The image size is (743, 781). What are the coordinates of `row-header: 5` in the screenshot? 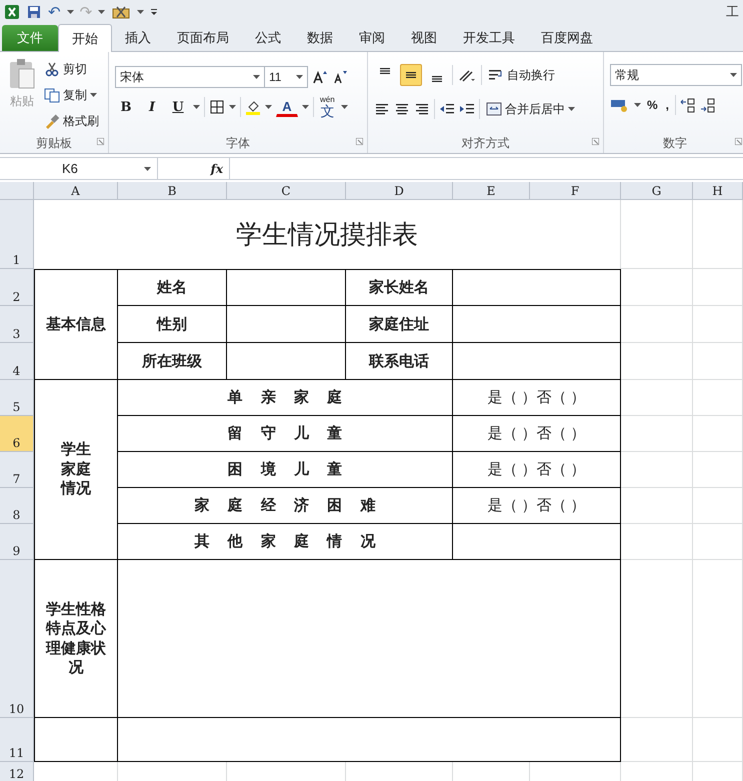 It's located at (17, 398).